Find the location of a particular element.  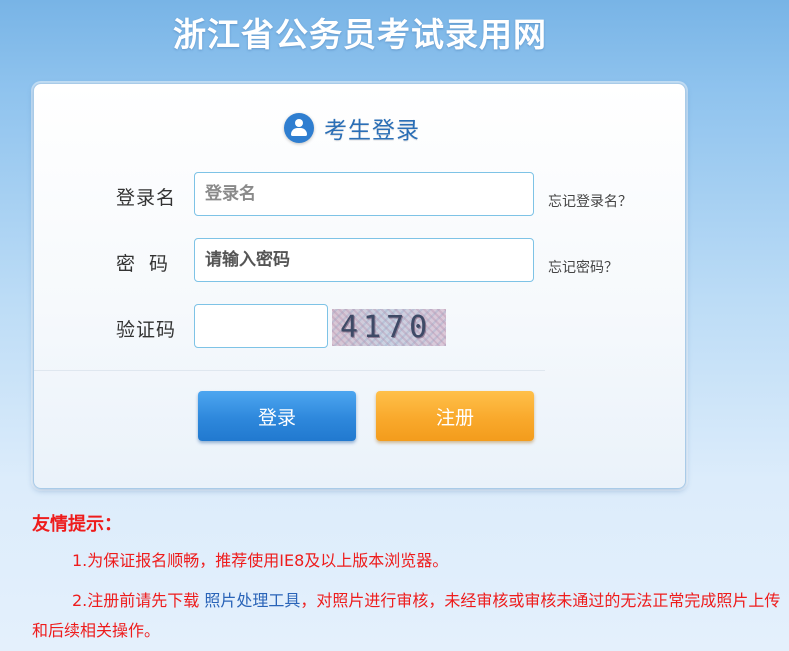

login-header-label: 考生登录 is located at coordinates (372, 131).